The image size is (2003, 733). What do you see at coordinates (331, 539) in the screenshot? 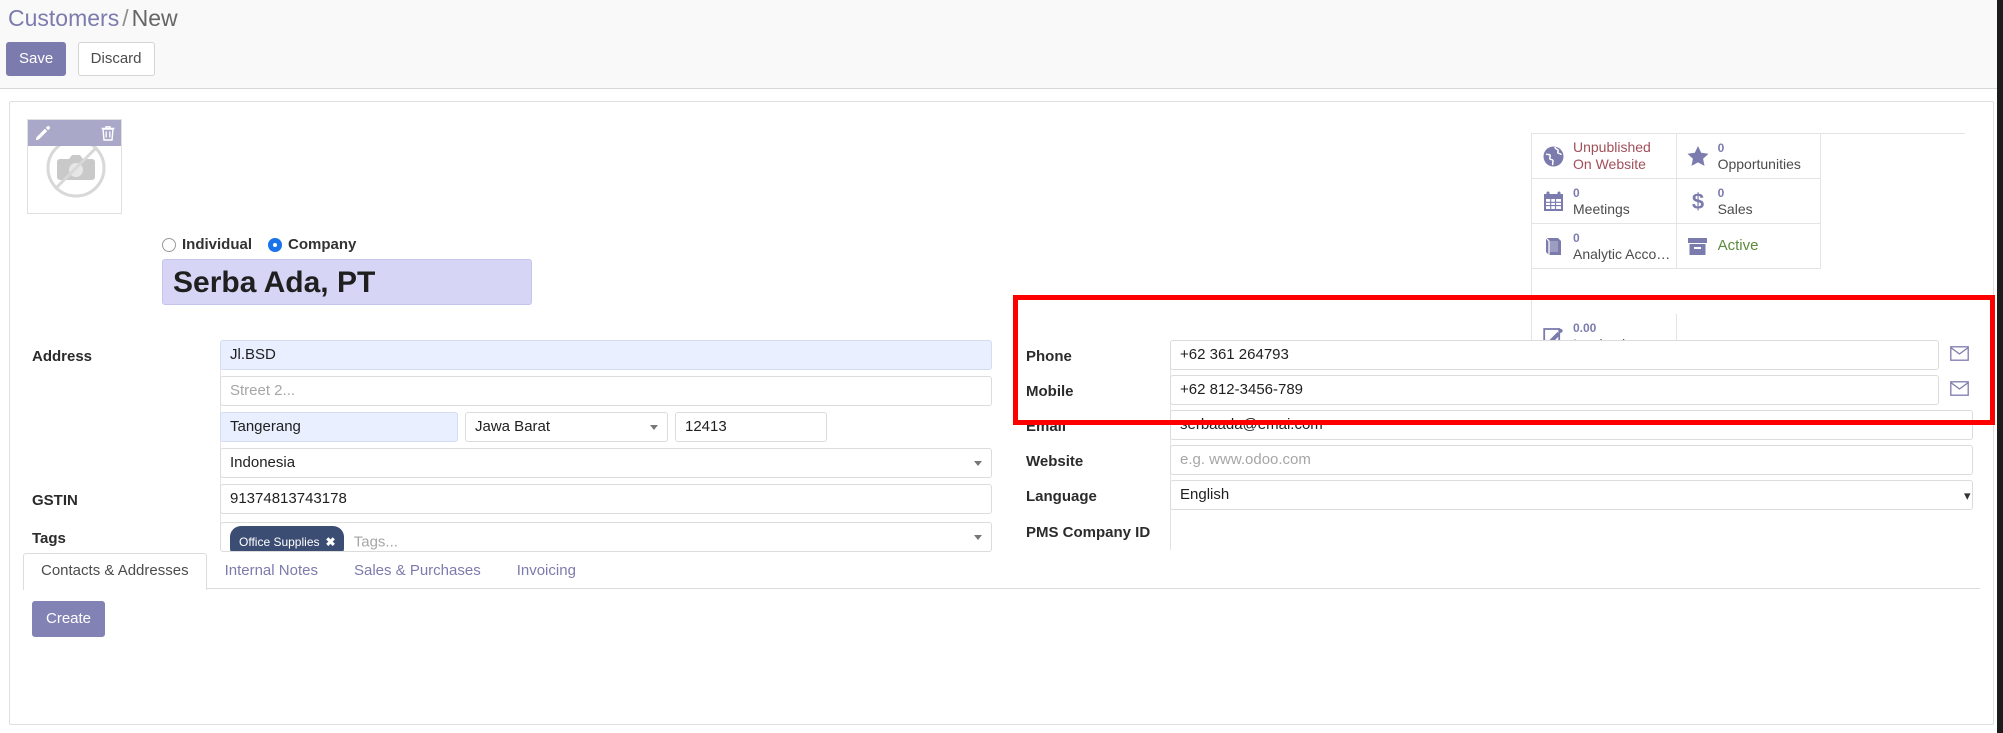
I see `tag-remove-icon: ✖` at bounding box center [331, 539].